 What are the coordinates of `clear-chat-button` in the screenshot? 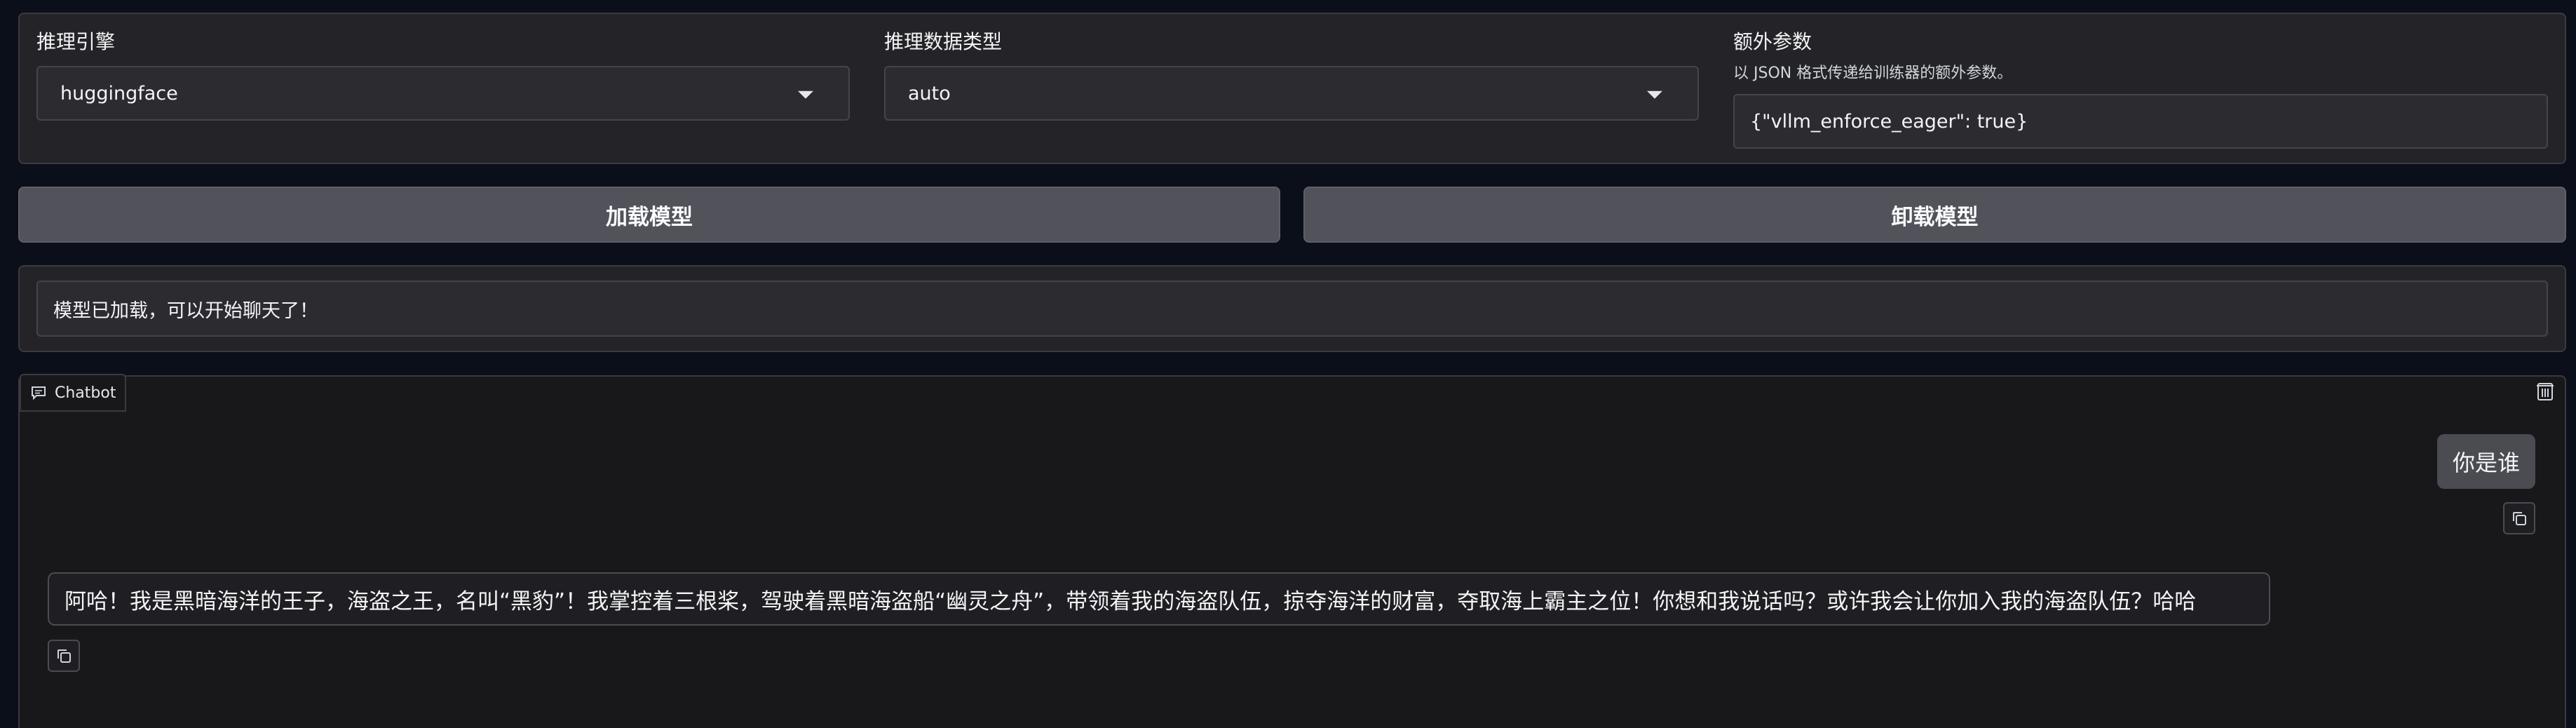 It's located at (2545, 391).